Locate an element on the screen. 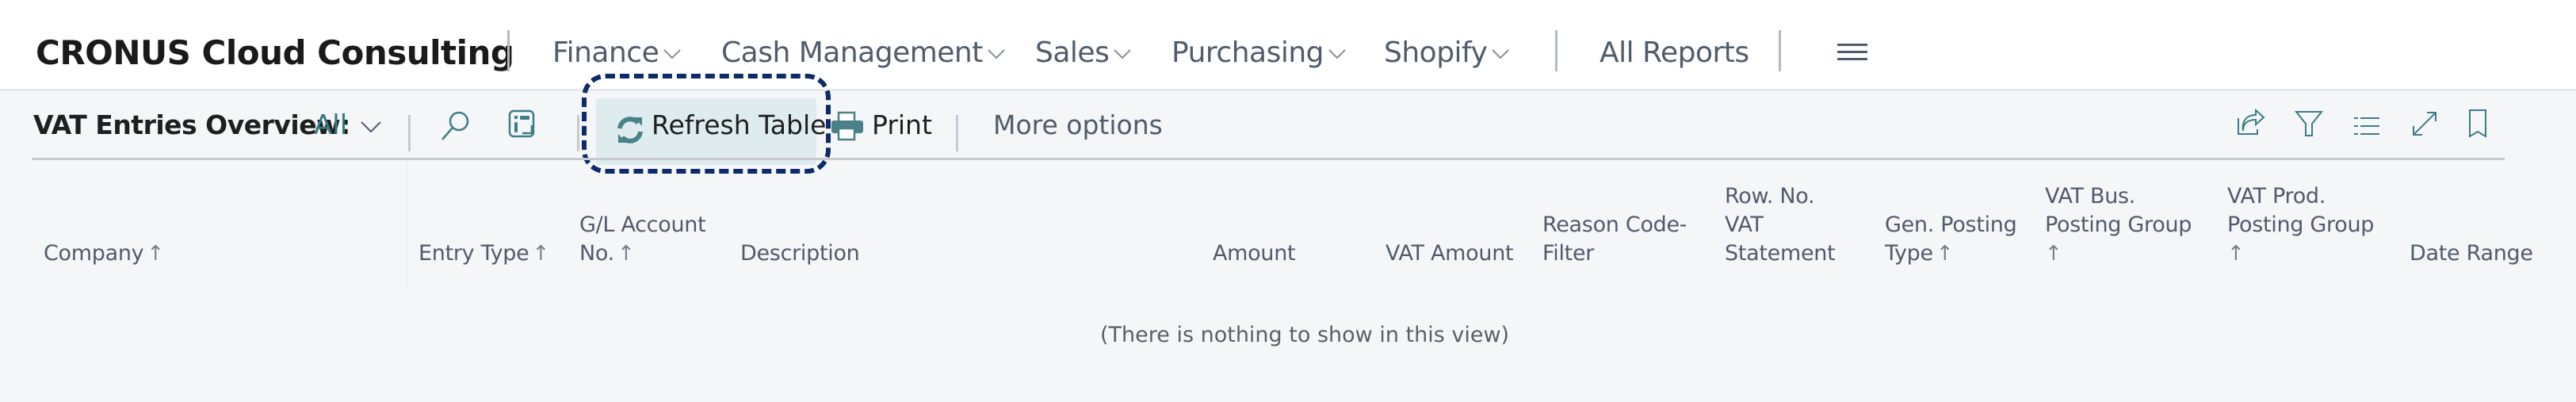  edit-layout-icon is located at coordinates (521, 123).